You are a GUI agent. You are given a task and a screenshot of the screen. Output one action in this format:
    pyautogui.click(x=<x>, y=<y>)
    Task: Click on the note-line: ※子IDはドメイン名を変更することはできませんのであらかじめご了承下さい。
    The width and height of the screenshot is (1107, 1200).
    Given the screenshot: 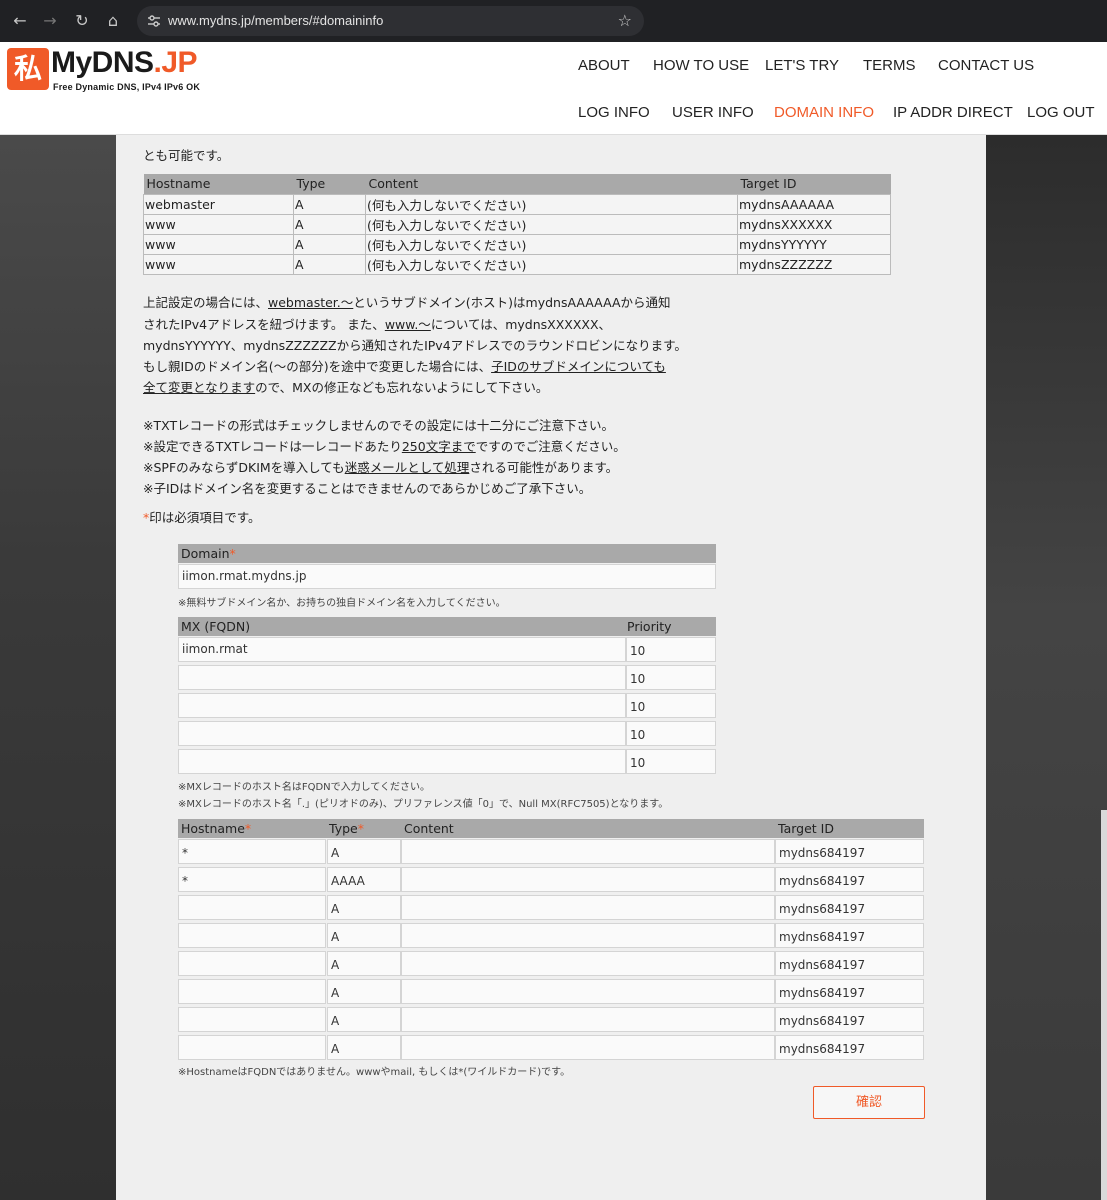 What is the action you would take?
    pyautogui.click(x=367, y=488)
    